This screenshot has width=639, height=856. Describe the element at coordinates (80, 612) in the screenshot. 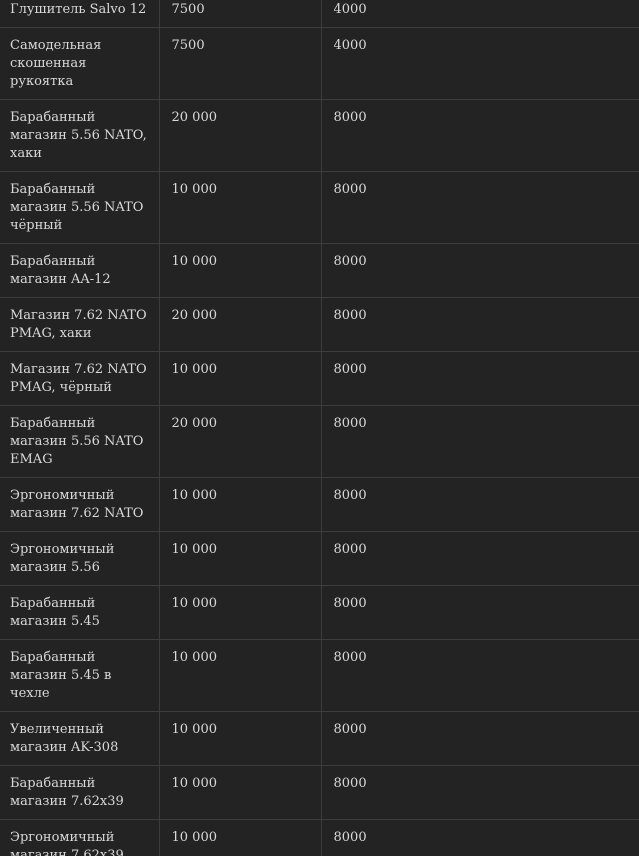

I see `item-name-cell: Барабанный магазин 5.45` at that location.